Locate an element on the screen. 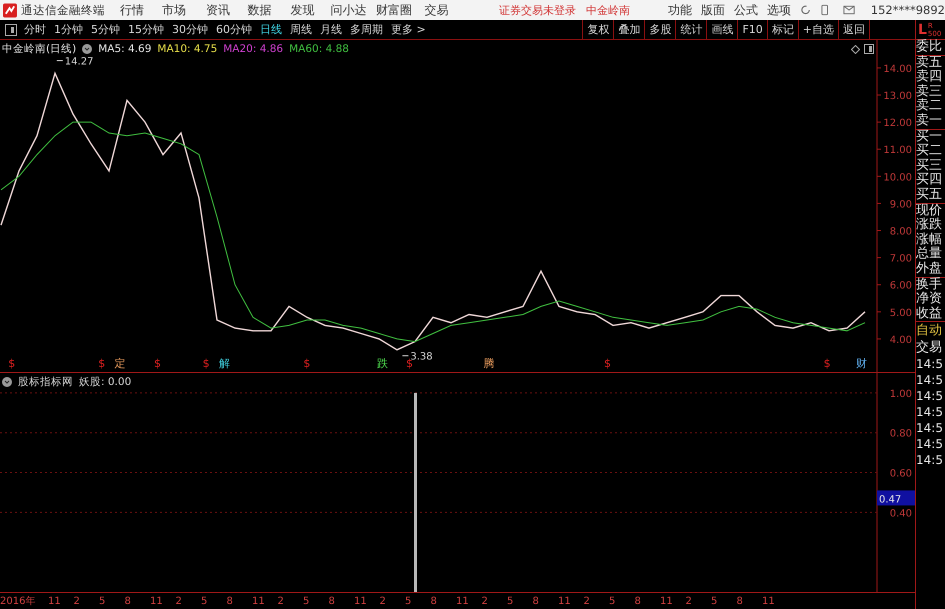 The height and width of the screenshot is (609, 945). event-marker: 定 is located at coordinates (120, 363).